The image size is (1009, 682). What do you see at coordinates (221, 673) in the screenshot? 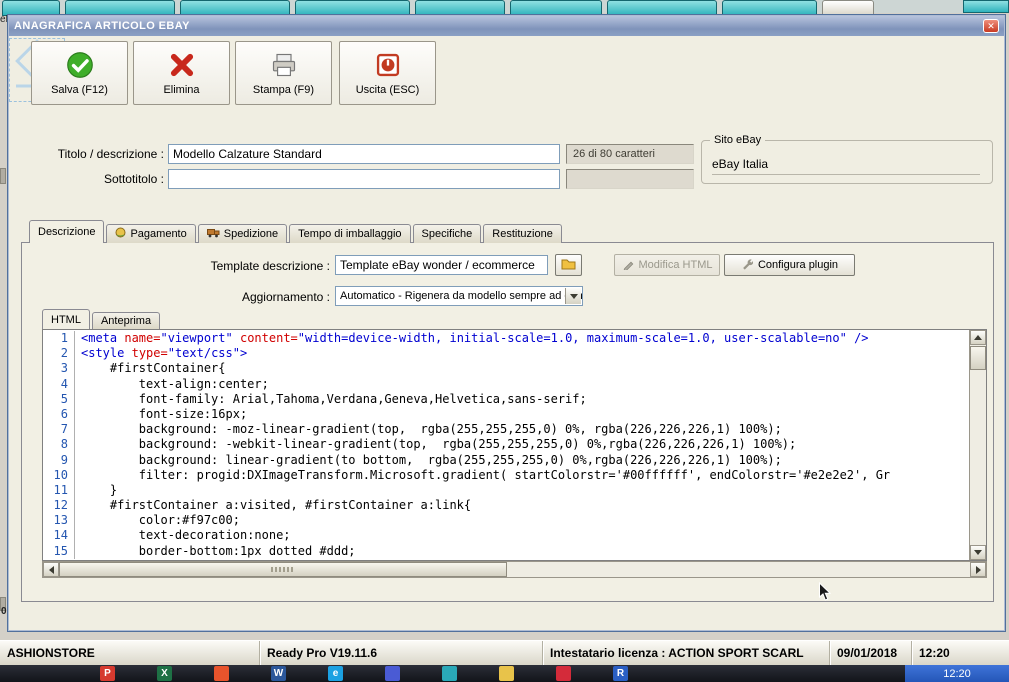
I see `browser-orange-icon` at bounding box center [221, 673].